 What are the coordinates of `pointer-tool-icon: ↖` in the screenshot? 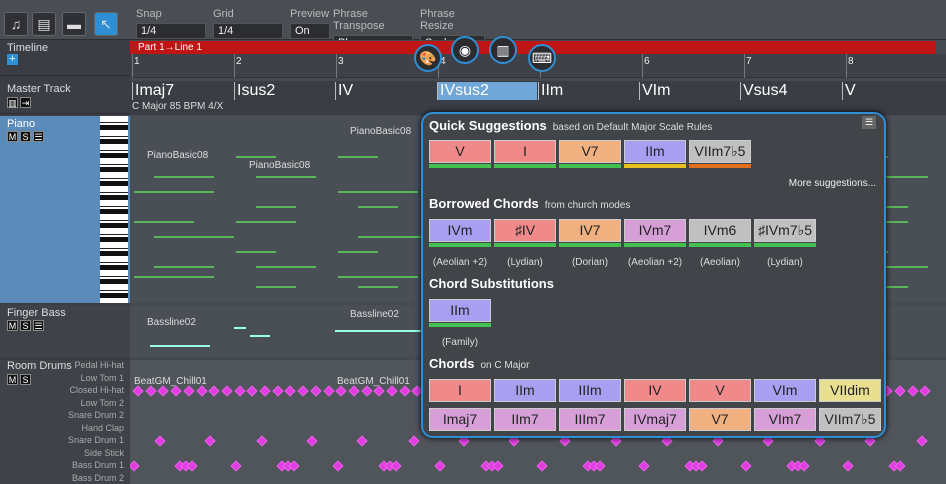 It's located at (106, 24).